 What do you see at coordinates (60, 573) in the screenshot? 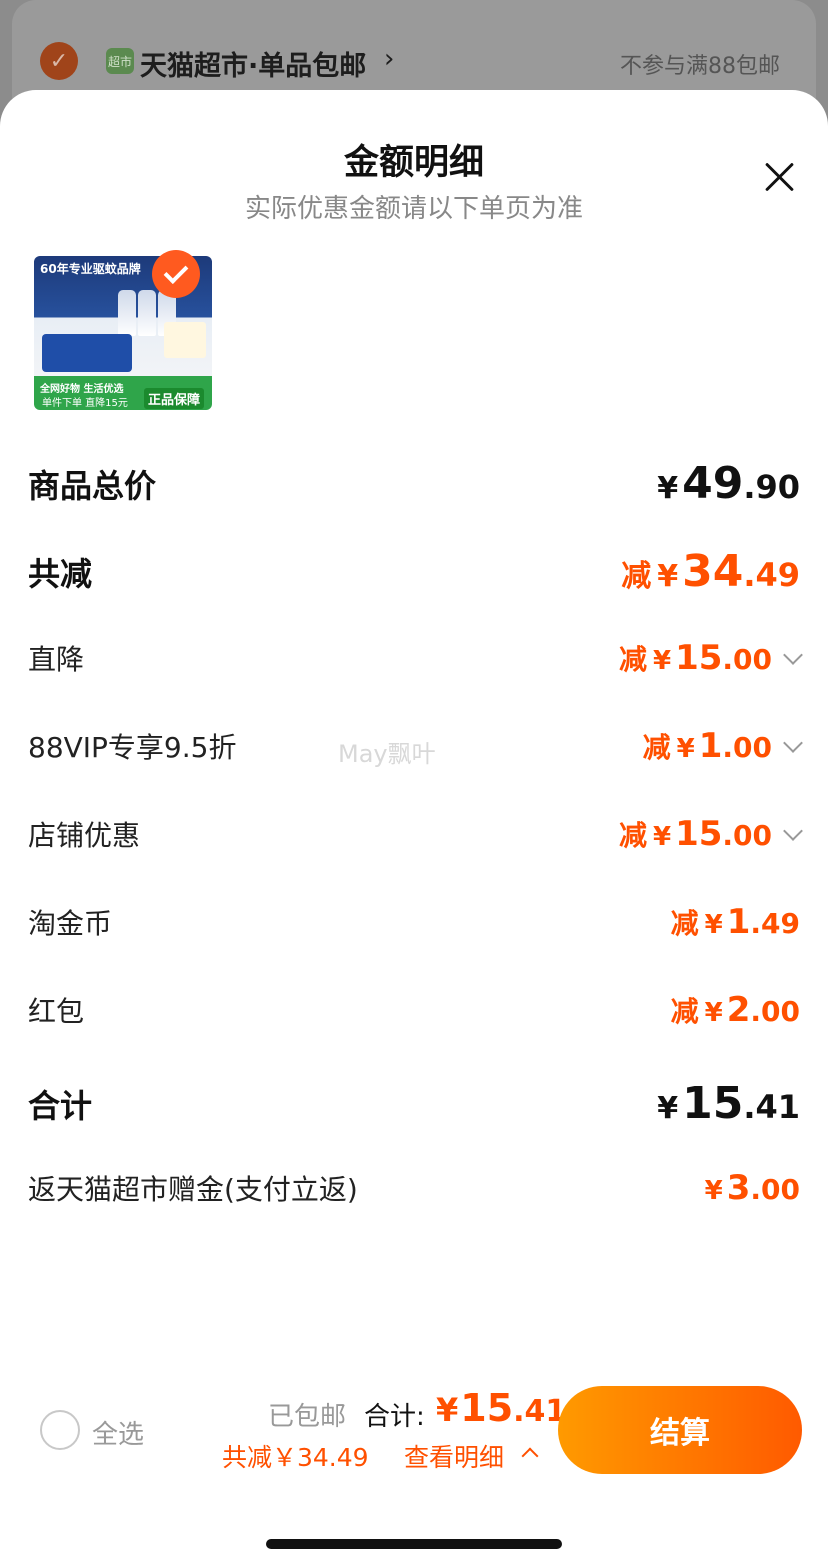
I see `total-discount-label: 共减` at bounding box center [60, 573].